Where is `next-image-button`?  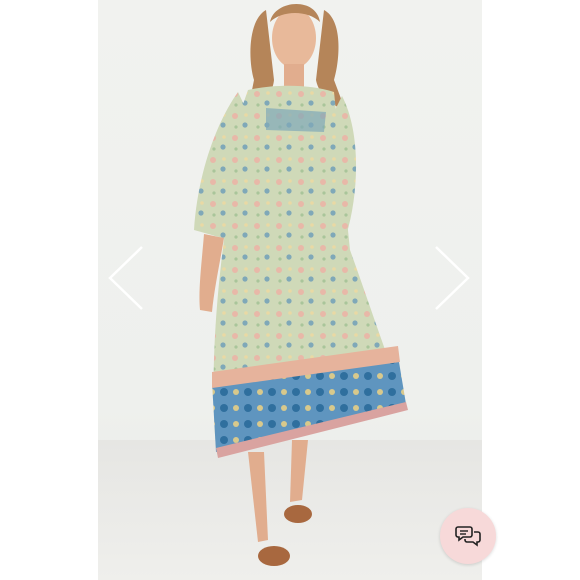
next-image-button is located at coordinates (452, 278).